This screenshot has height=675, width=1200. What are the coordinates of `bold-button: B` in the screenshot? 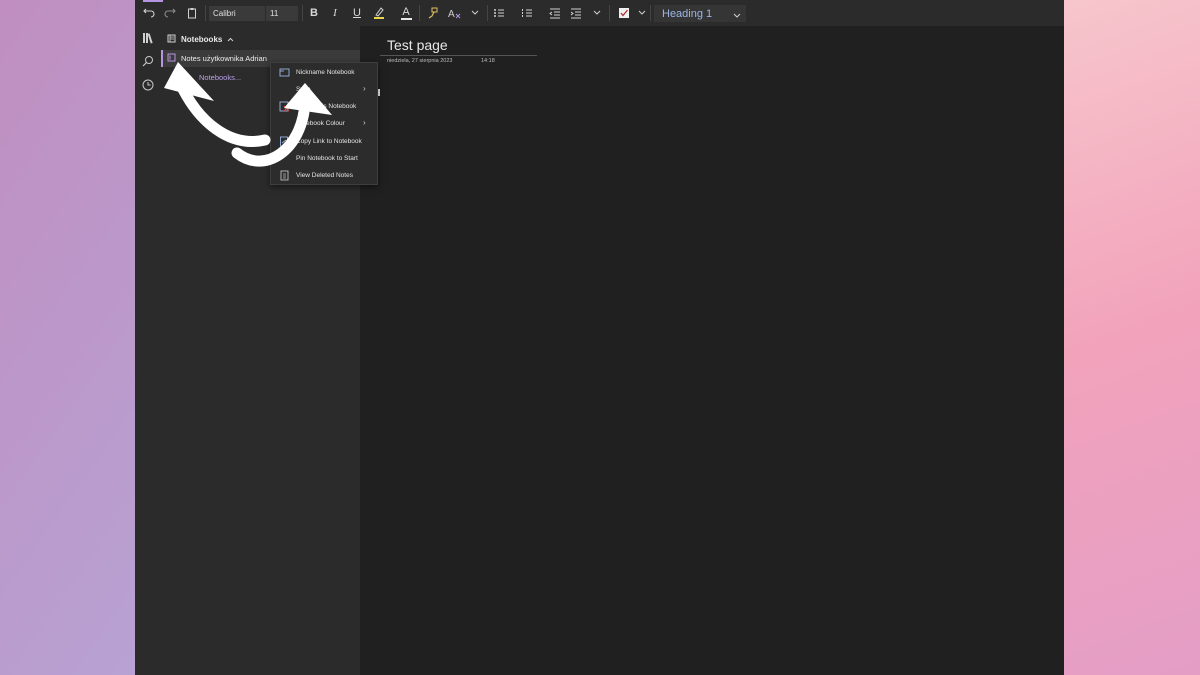 It's located at (314, 13).